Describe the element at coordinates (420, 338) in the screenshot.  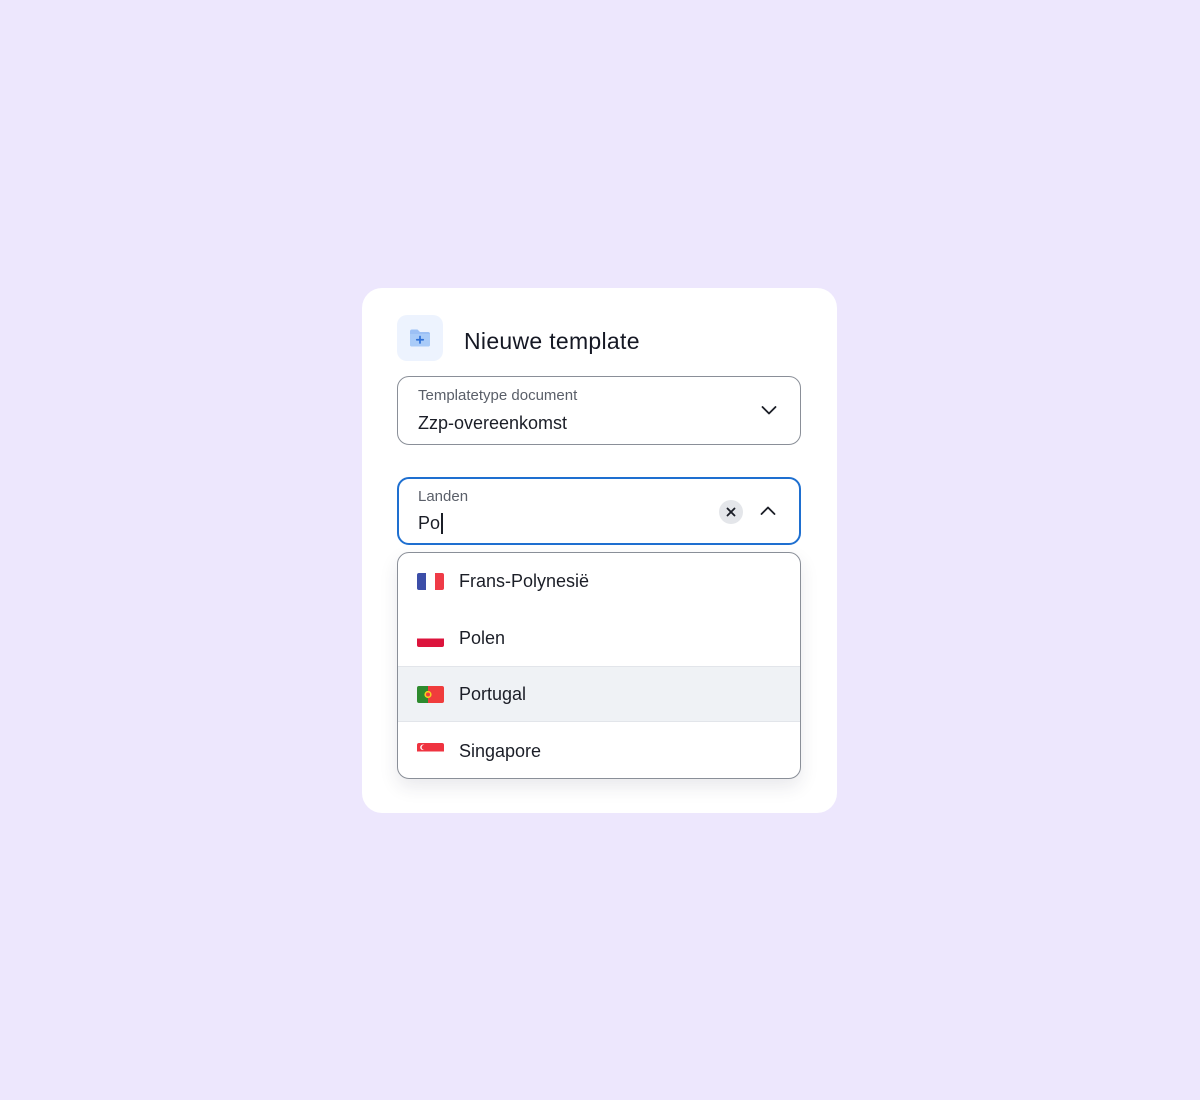
I see `folder-plus-icon` at that location.